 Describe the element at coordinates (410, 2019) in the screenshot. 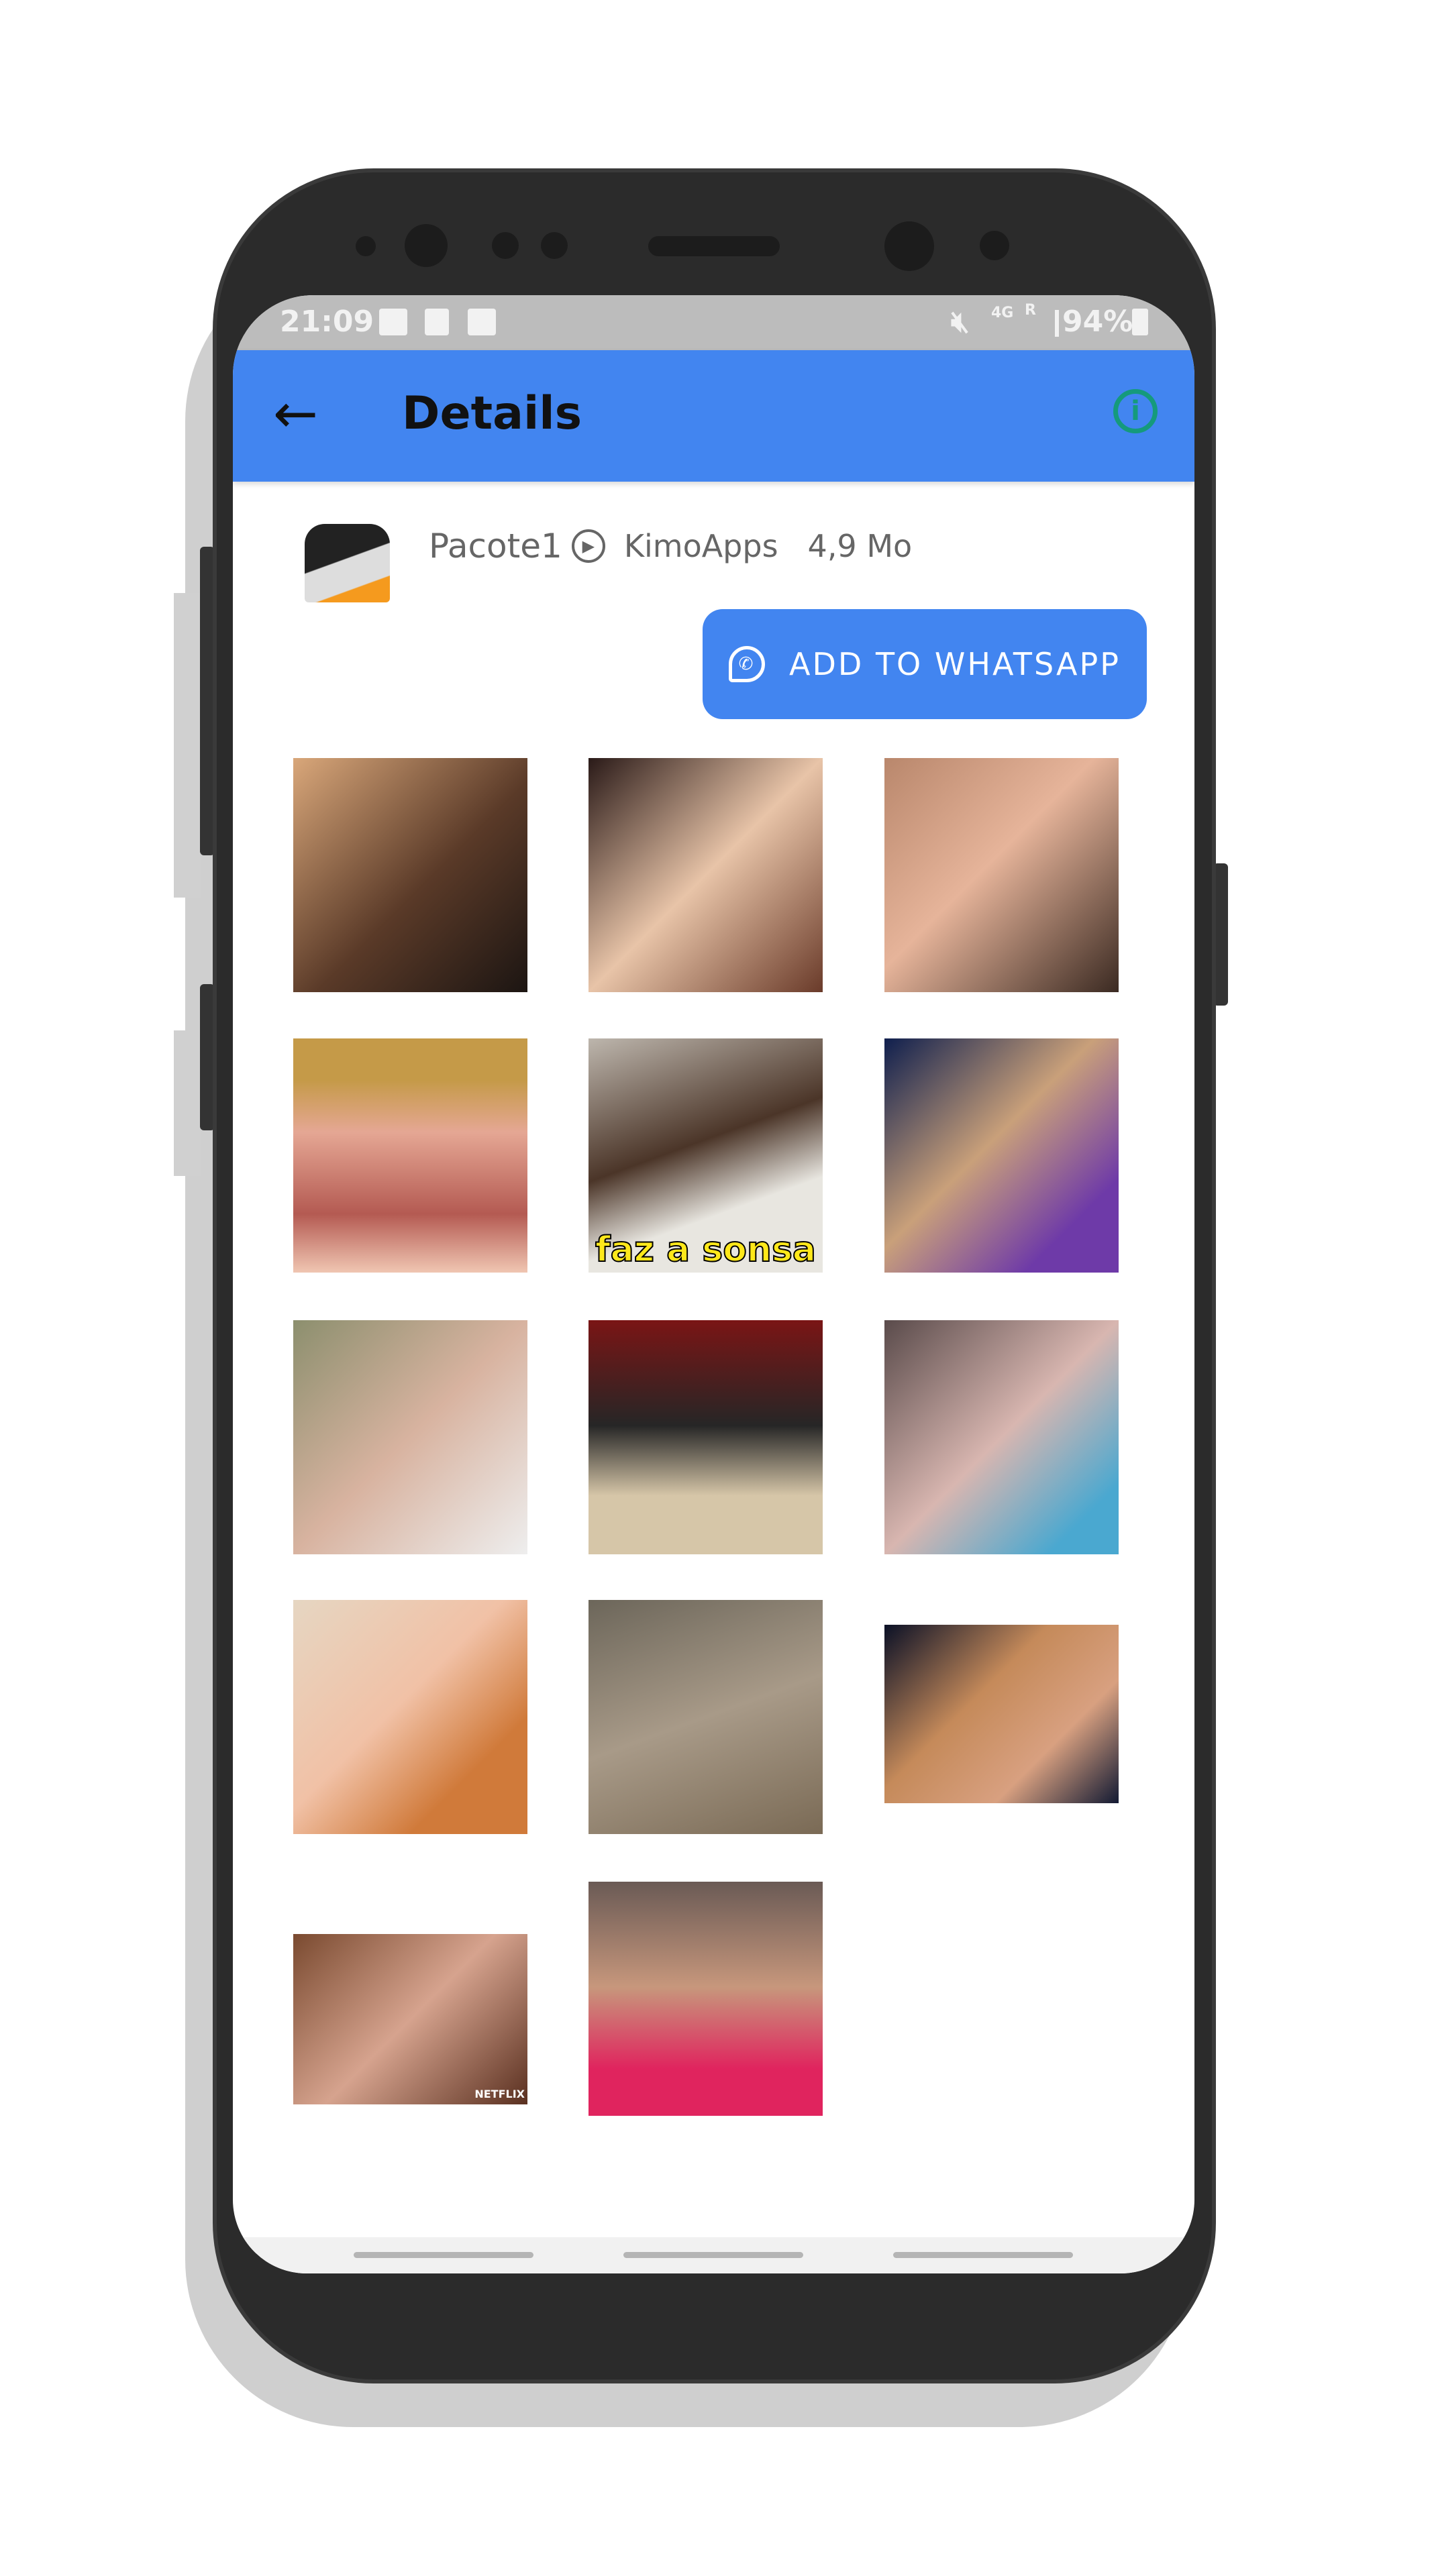

I see `sticker-image: NETFLIX` at that location.